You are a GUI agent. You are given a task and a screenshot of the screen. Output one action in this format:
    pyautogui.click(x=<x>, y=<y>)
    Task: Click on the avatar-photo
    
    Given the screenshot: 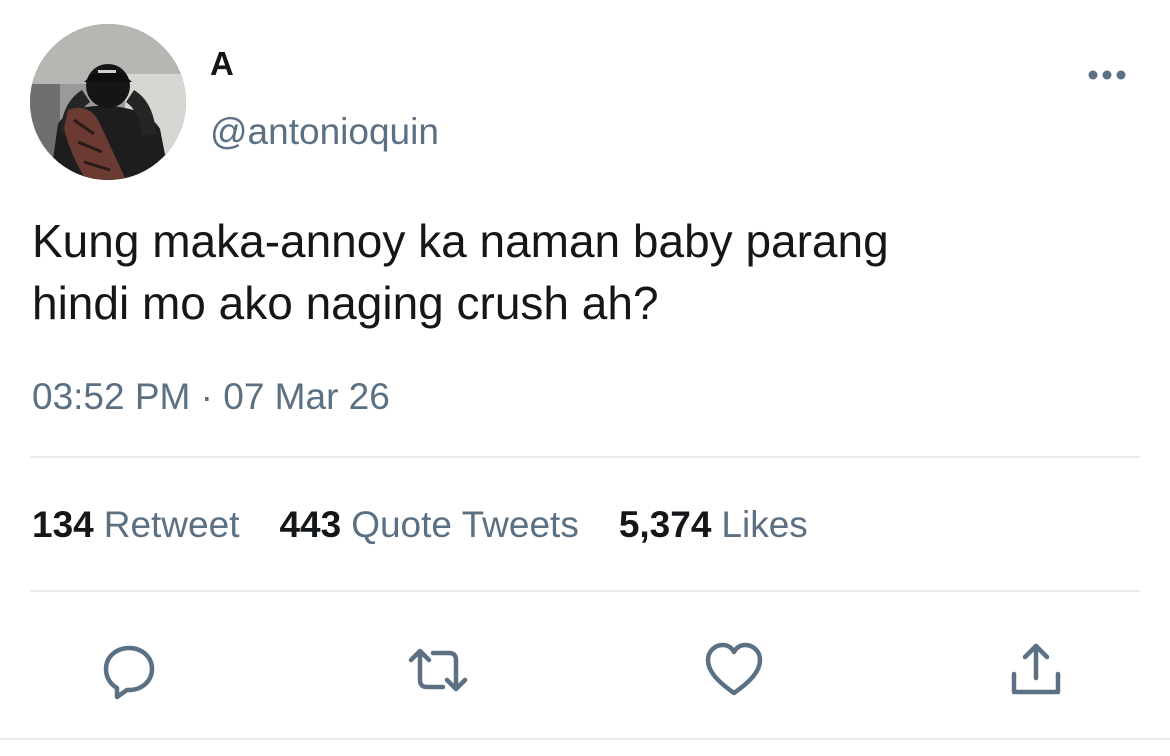 What is the action you would take?
    pyautogui.click(x=108, y=102)
    